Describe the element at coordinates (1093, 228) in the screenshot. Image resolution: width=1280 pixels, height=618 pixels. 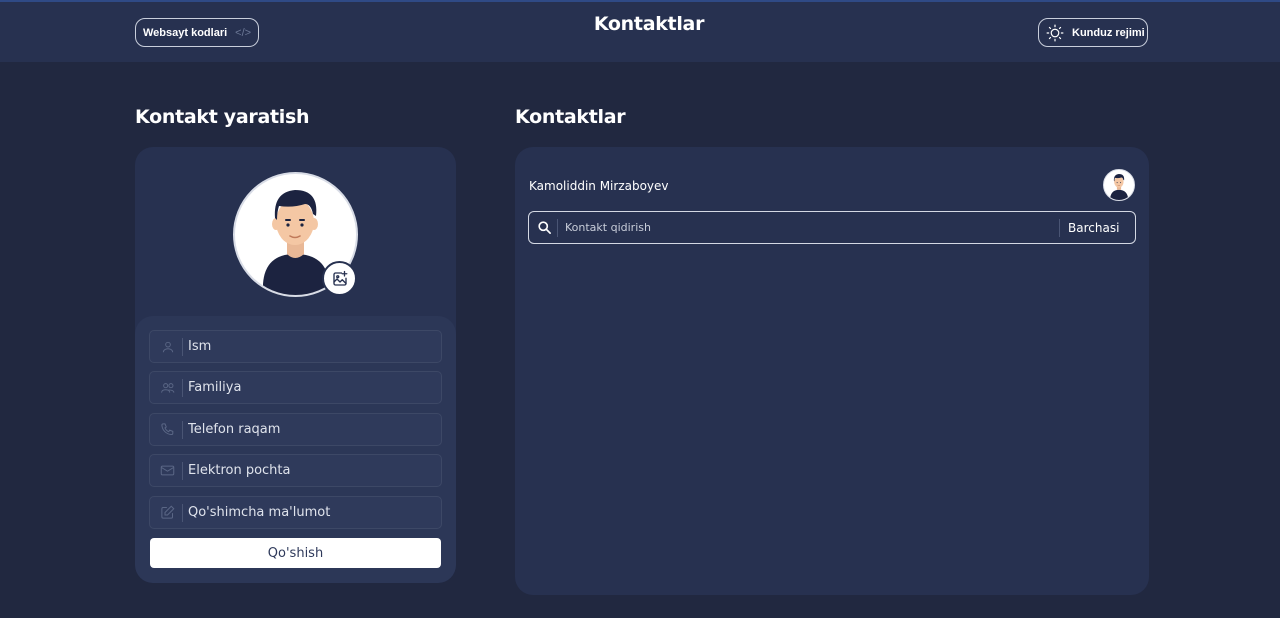
I see `filter-all-button: Barchasi` at that location.